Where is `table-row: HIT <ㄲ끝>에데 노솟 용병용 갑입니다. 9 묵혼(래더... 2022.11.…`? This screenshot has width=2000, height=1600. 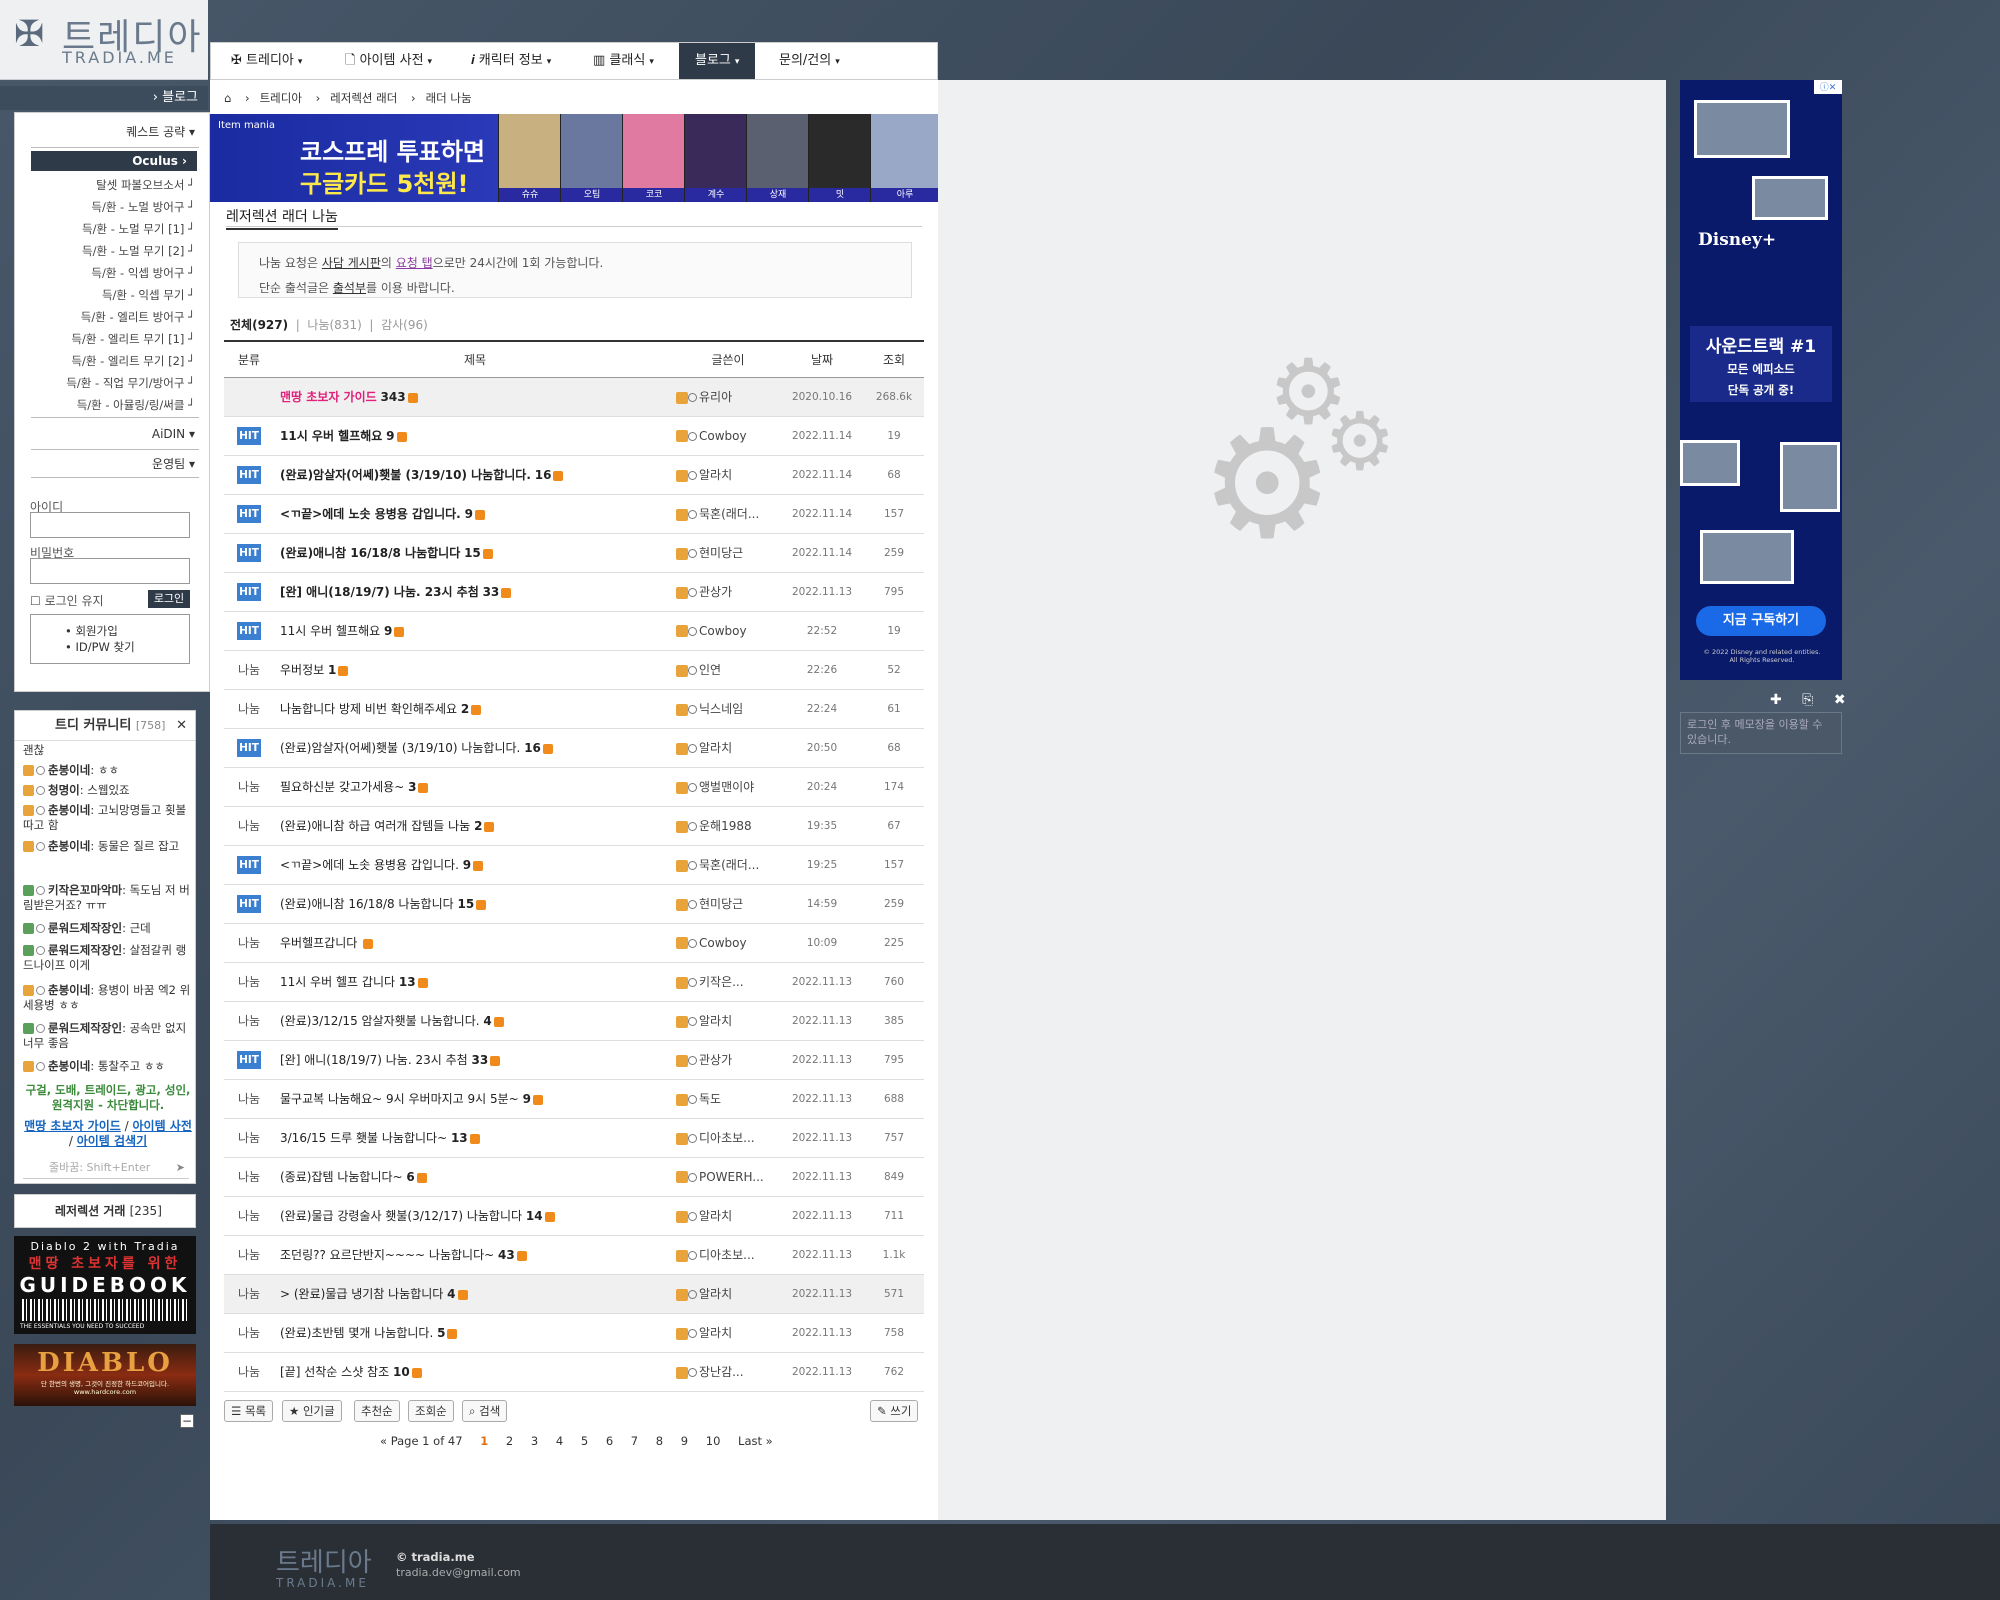 table-row: HIT <ㄲ끝>에데 노솟 용병용 갑입니다. 9 묵혼(래더... 2022.11.… is located at coordinates (574, 513).